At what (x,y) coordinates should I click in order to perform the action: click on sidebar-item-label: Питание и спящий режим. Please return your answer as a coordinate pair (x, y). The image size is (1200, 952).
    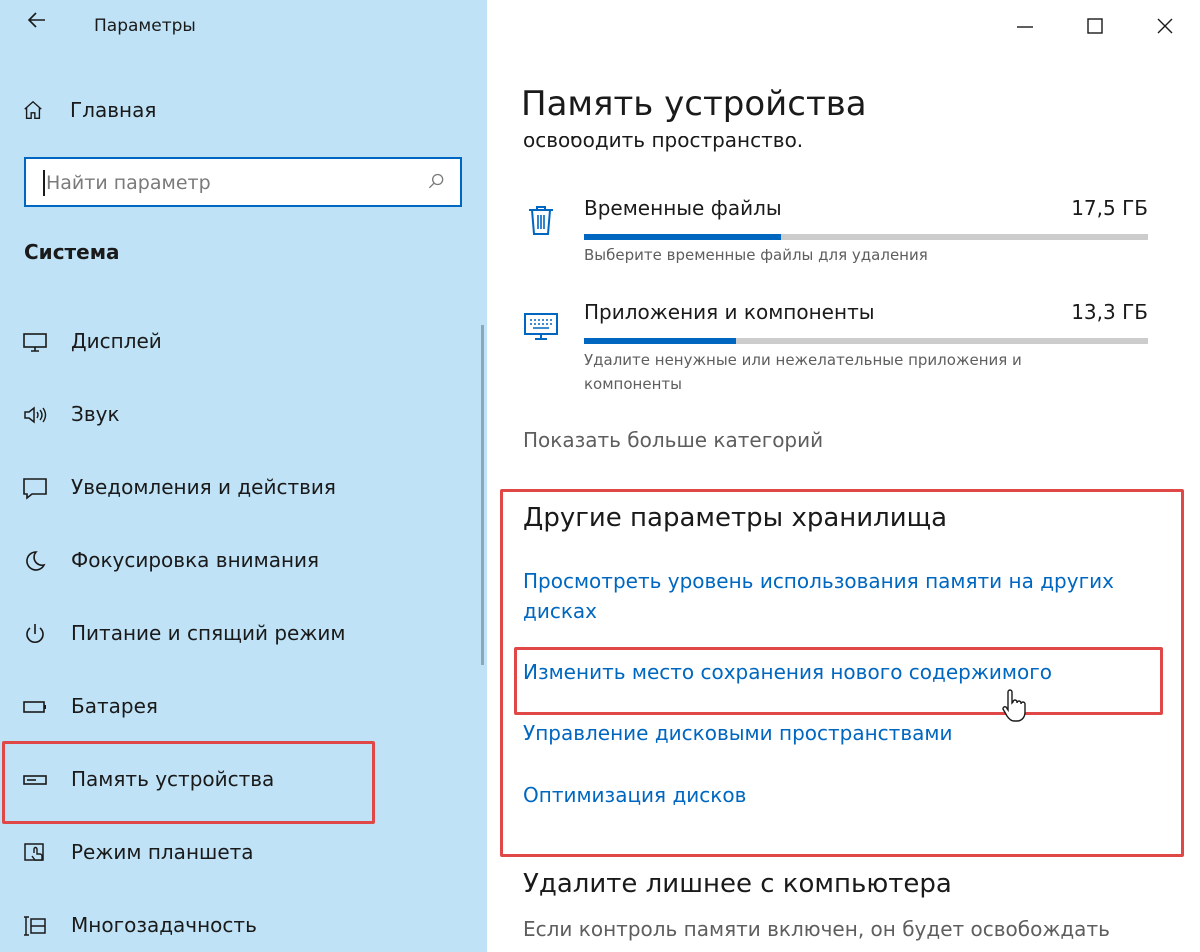
    Looking at the image, I should click on (208, 633).